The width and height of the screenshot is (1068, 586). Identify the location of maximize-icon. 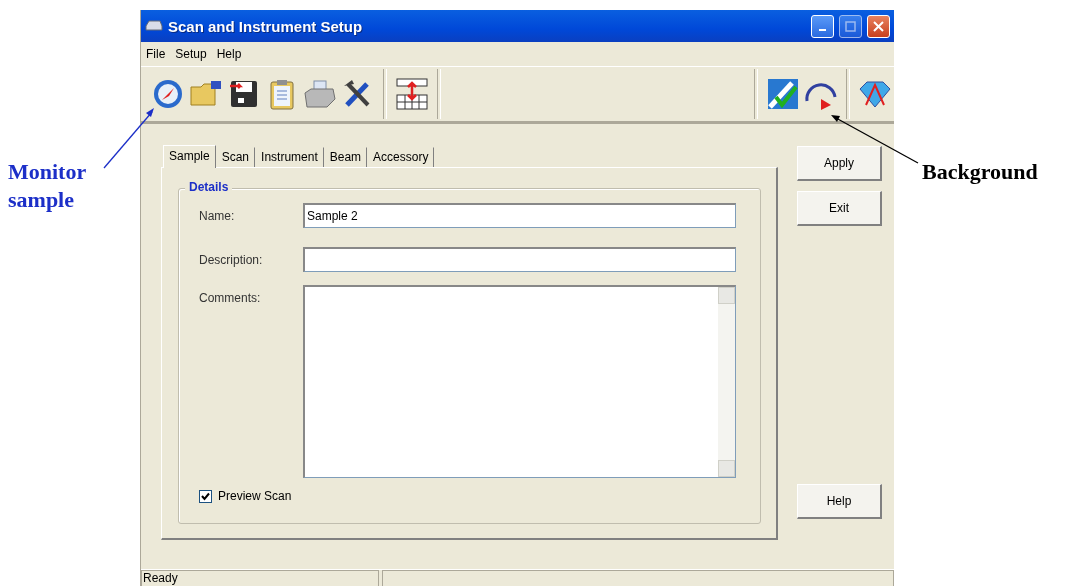
(850, 26).